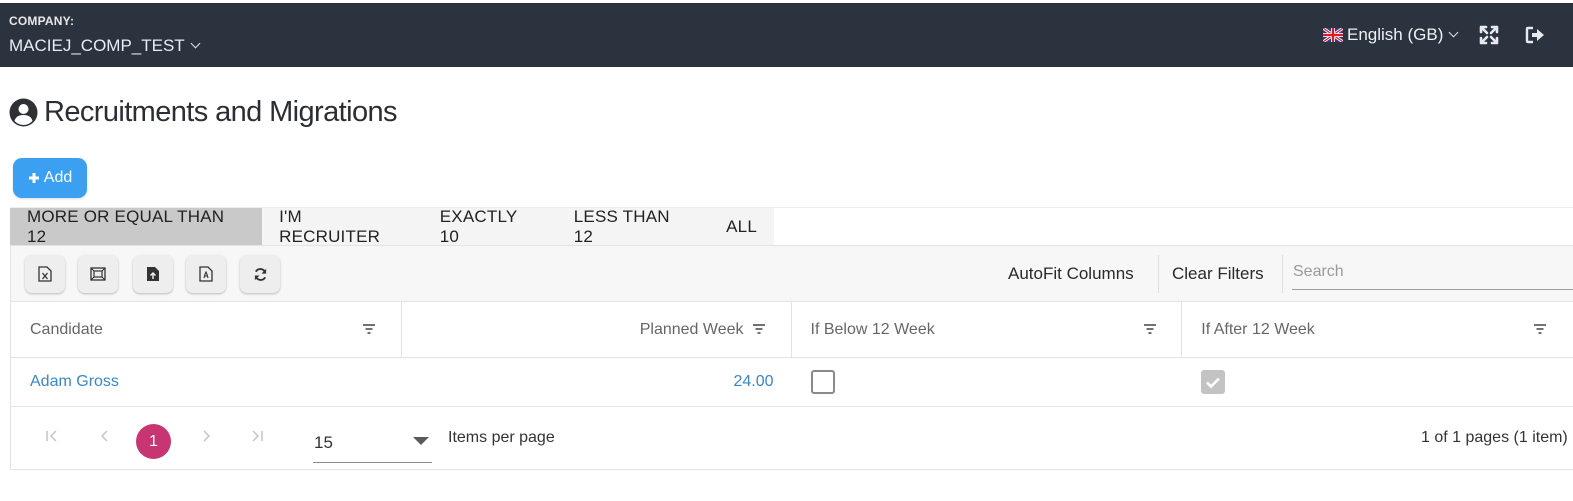  Describe the element at coordinates (1432, 272) in the screenshot. I see `search-input` at that location.